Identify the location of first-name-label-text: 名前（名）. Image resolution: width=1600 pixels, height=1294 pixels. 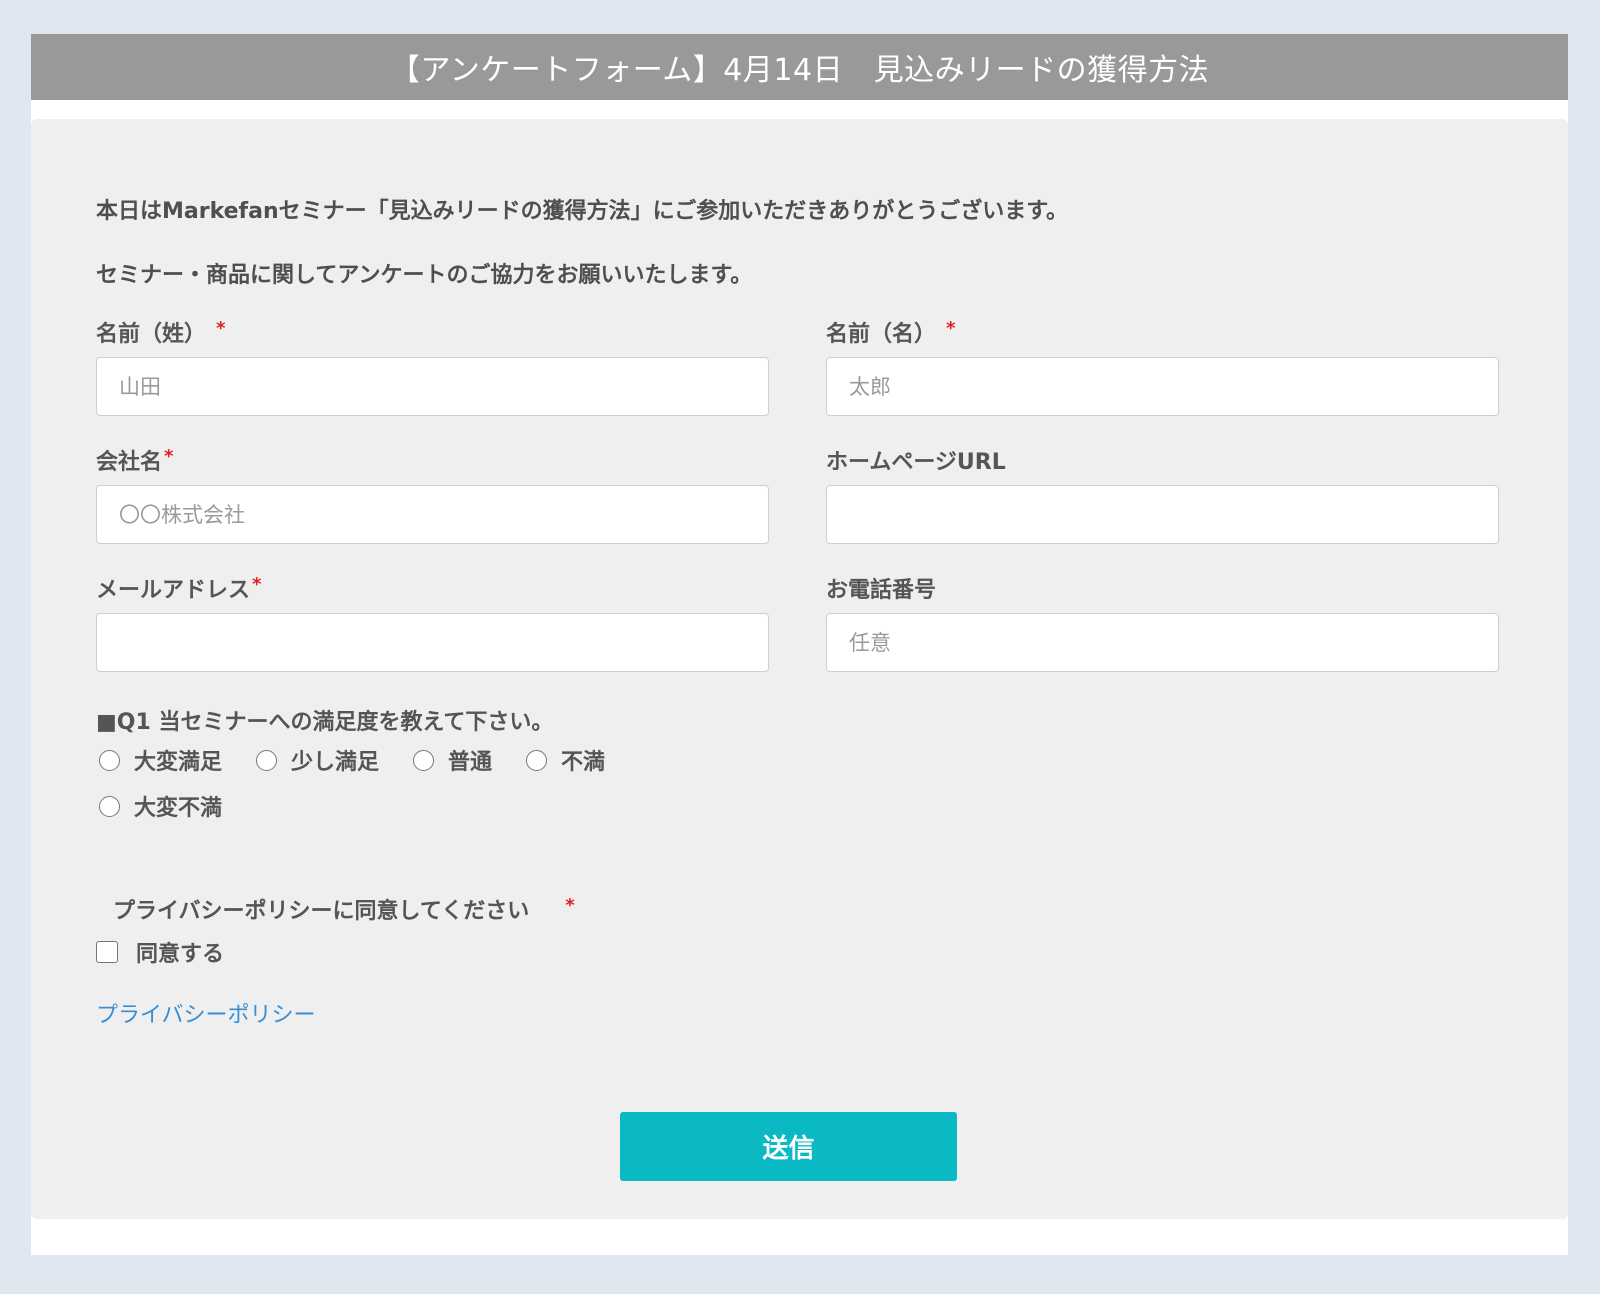
(881, 334).